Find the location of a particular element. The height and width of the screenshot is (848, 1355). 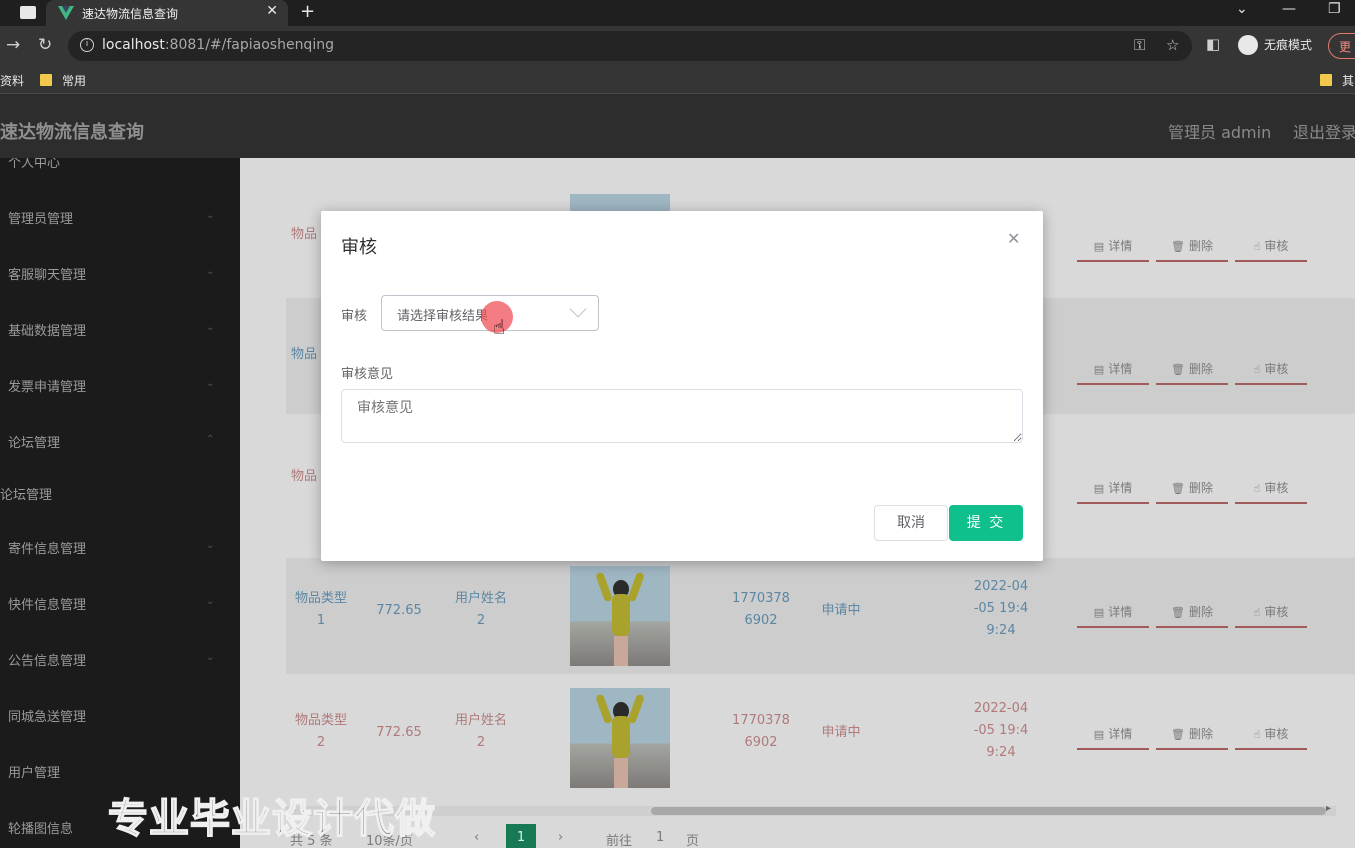

horizontal-scrollbar: ◂ ▸ is located at coordinates (811, 809).